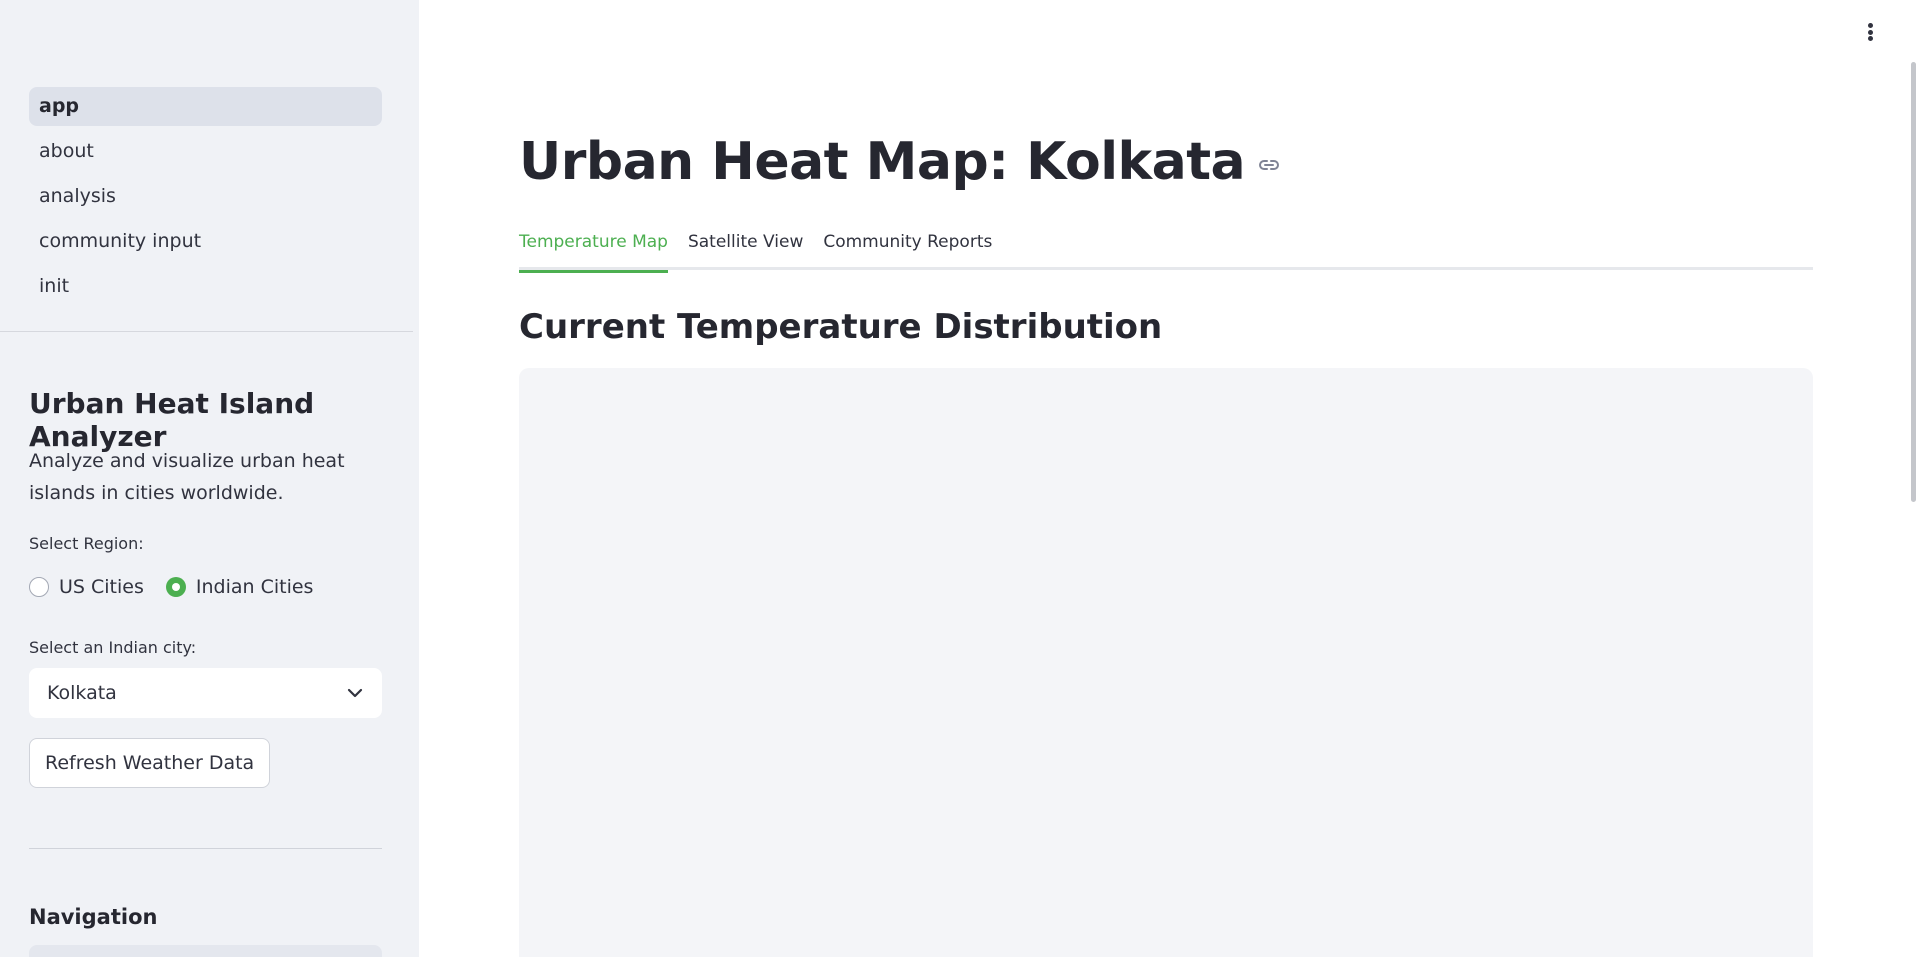 The width and height of the screenshot is (1918, 957). What do you see at coordinates (593, 250) in the screenshot?
I see `tab-temperature-map: Temperature Map` at bounding box center [593, 250].